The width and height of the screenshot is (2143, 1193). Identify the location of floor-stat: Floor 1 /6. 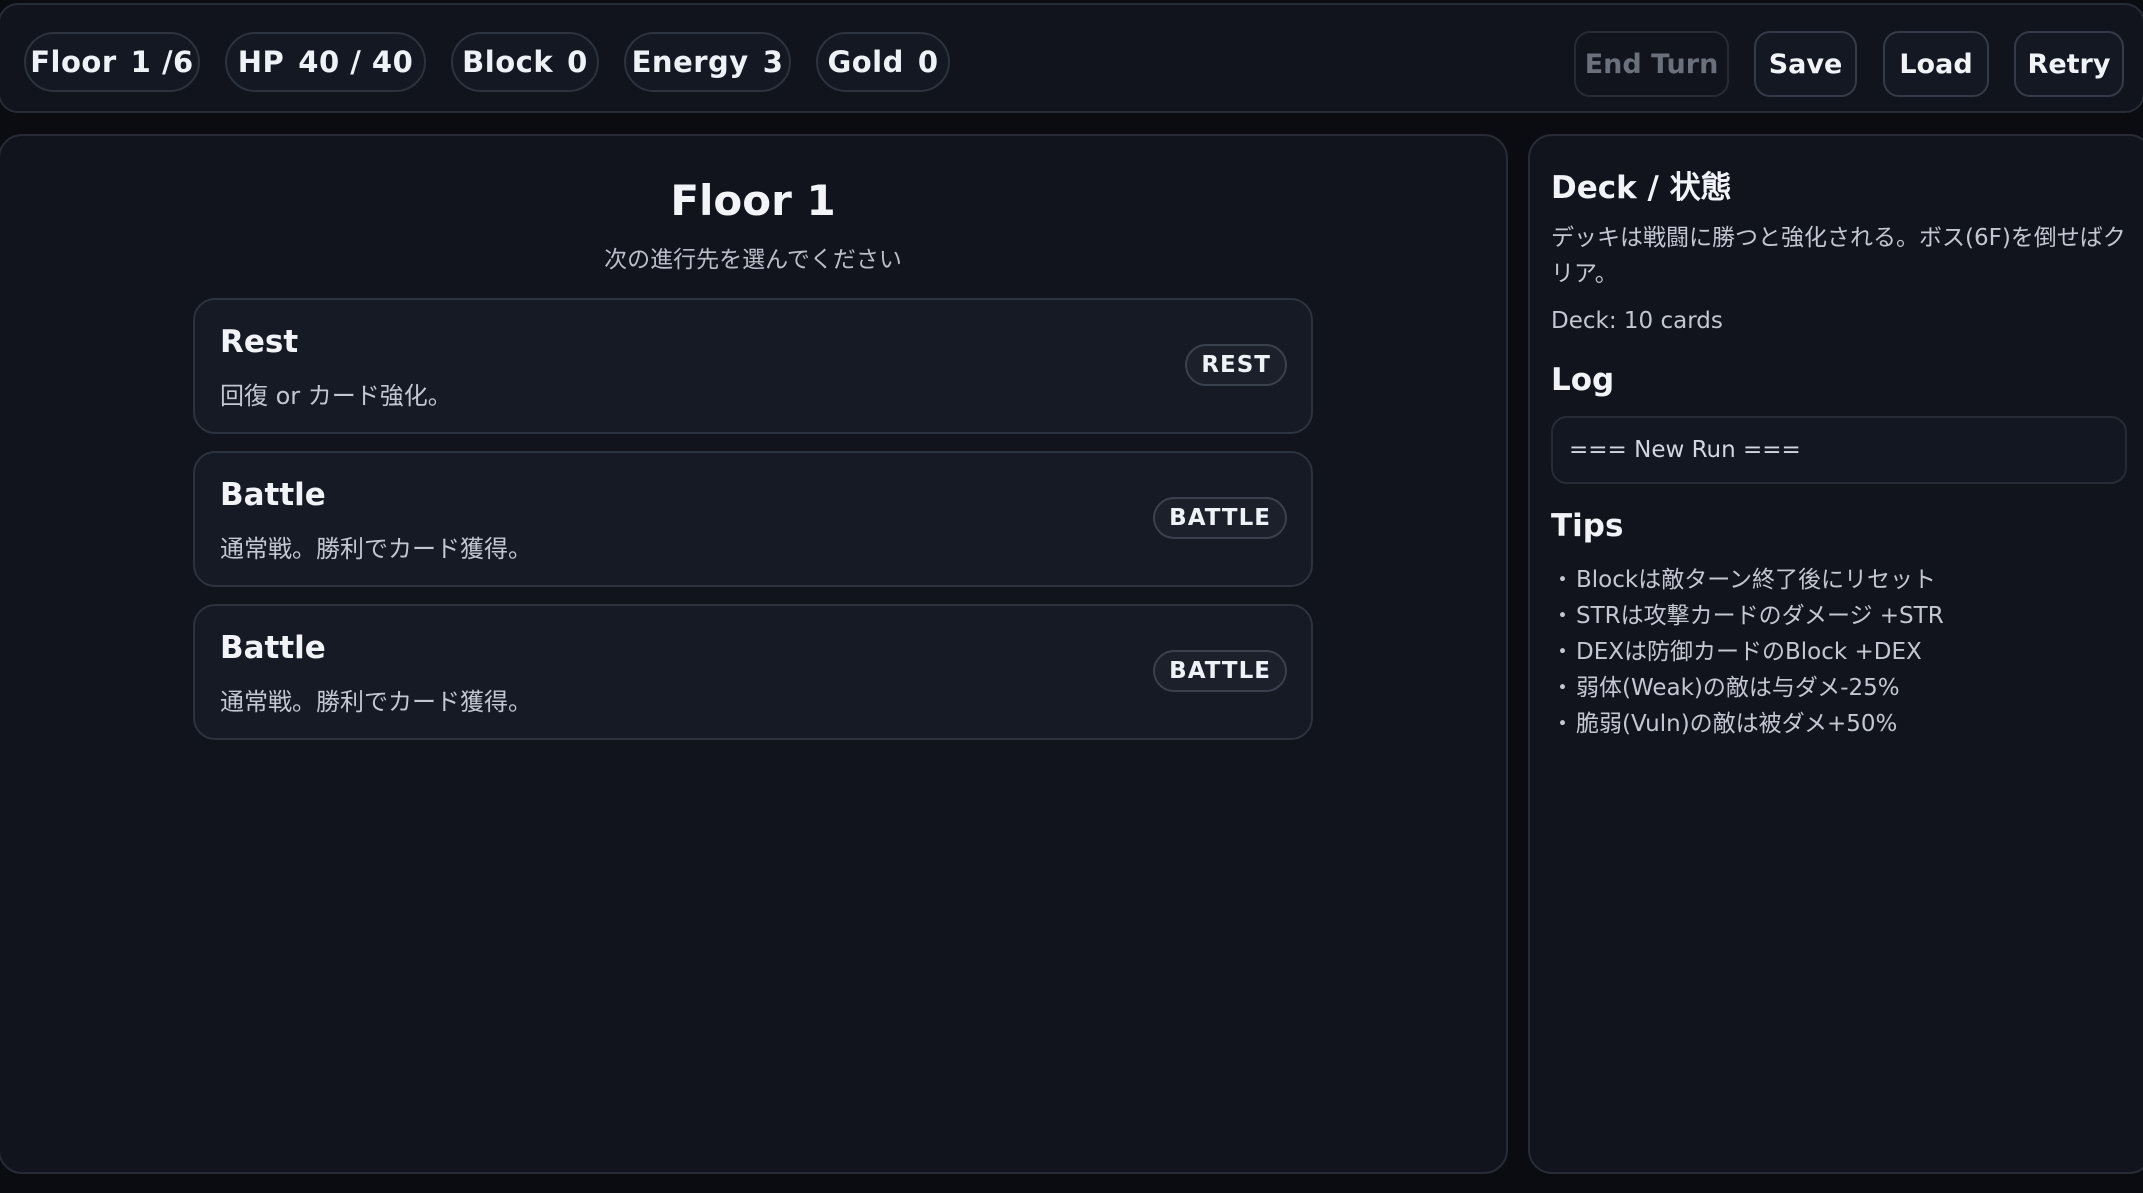
(112, 62).